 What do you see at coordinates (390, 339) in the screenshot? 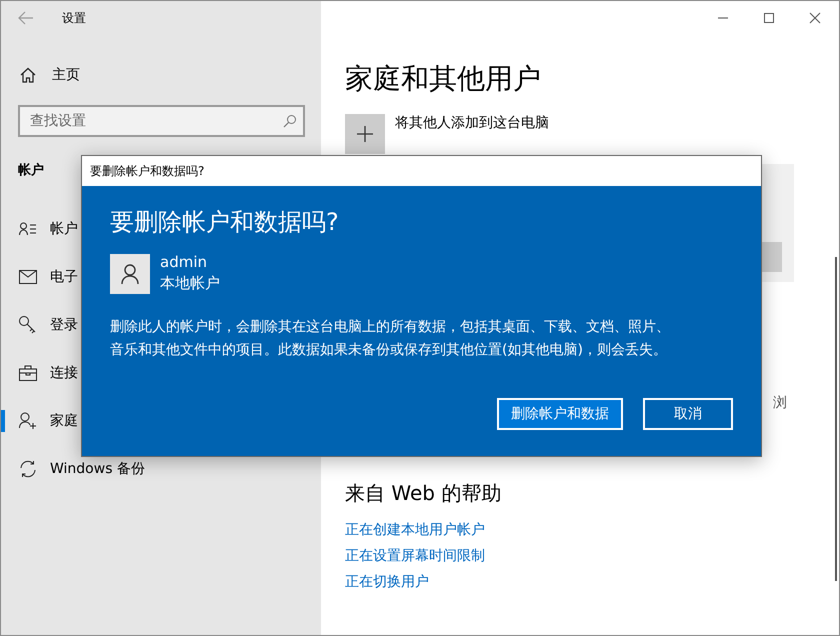
I see `dialog-message: 删除此人的帐户时，会删除其在这台电脑上的所有数据，包括其桌面、下载、文档、照片、音乐和其他文件中的项目。此数据如果未备份或保存到其他位置(如其他电脑)，则会丢失。` at bounding box center [390, 339].